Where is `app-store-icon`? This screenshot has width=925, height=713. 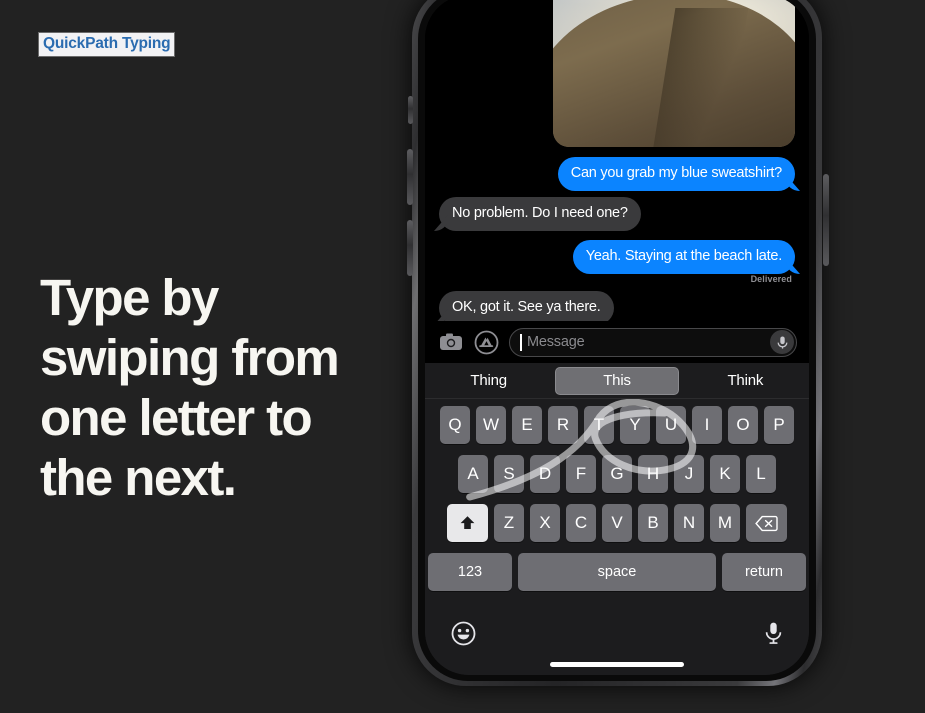 app-store-icon is located at coordinates (486, 342).